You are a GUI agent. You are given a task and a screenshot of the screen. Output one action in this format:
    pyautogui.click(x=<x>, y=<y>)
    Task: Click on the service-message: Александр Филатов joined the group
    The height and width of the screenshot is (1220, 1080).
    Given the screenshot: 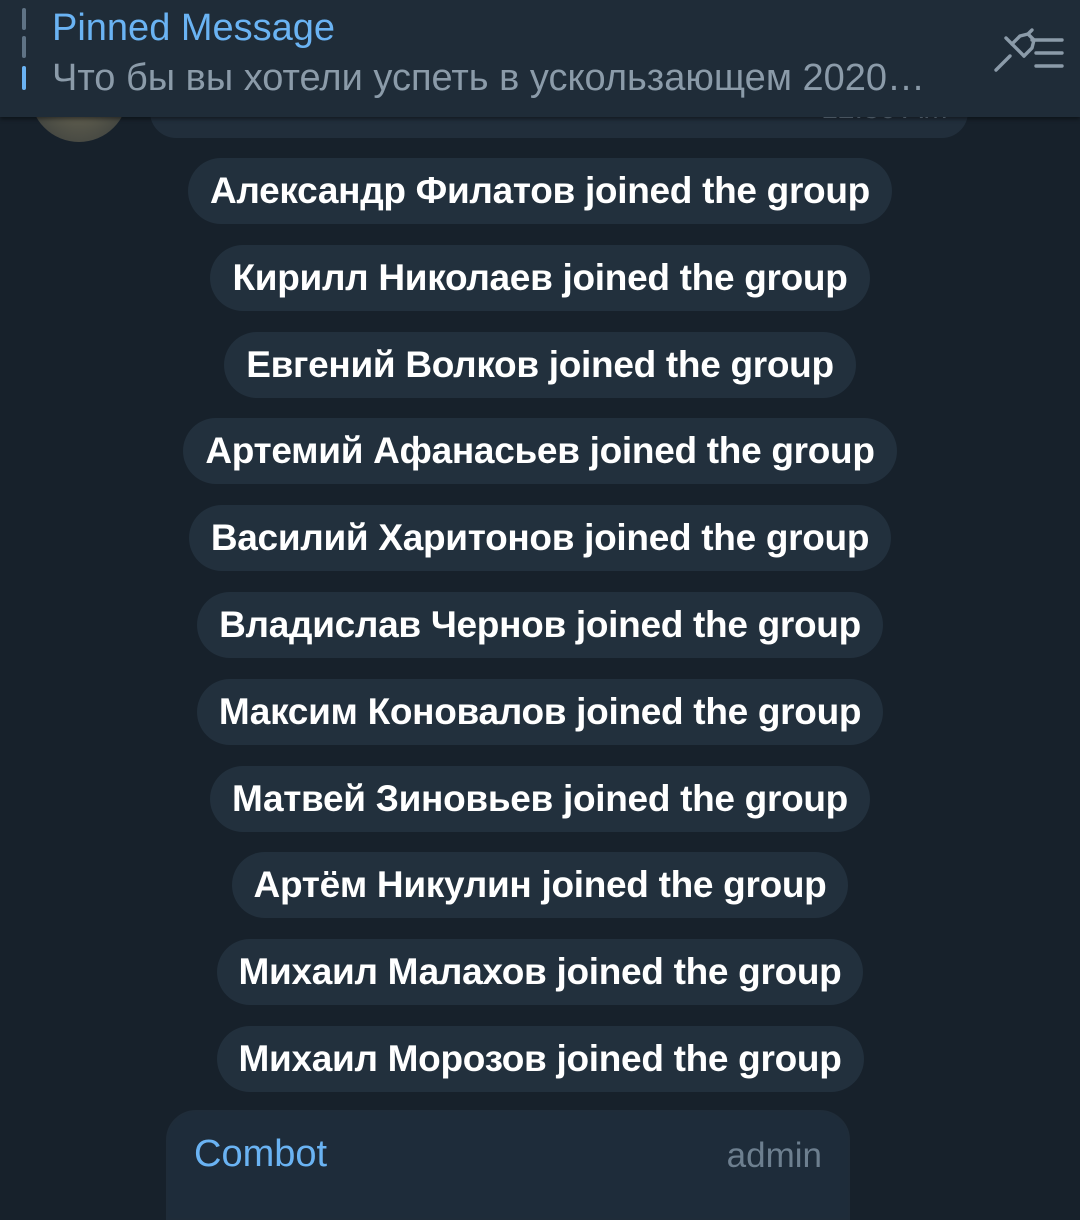 What is the action you would take?
    pyautogui.click(x=540, y=191)
    